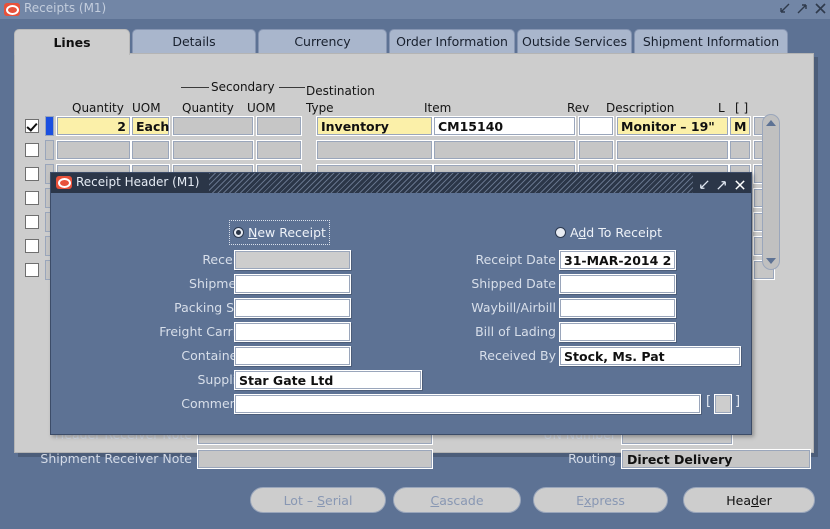 The image size is (830, 529). Describe the element at coordinates (592, 458) in the screenshot. I see `routing-label: Routing` at that location.